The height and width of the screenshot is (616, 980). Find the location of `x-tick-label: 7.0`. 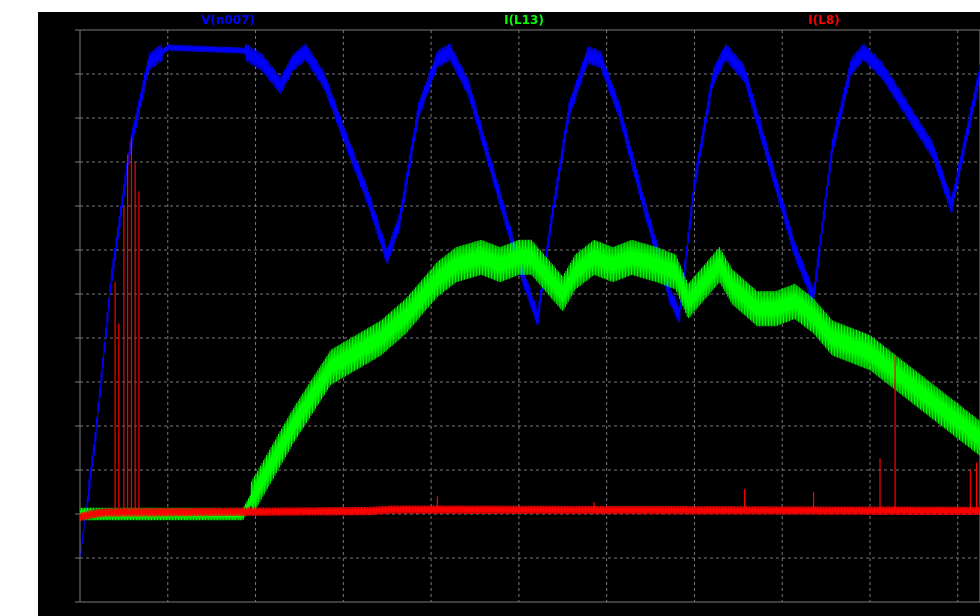

x-tick-label: 7.0 is located at coordinates (957, 612).